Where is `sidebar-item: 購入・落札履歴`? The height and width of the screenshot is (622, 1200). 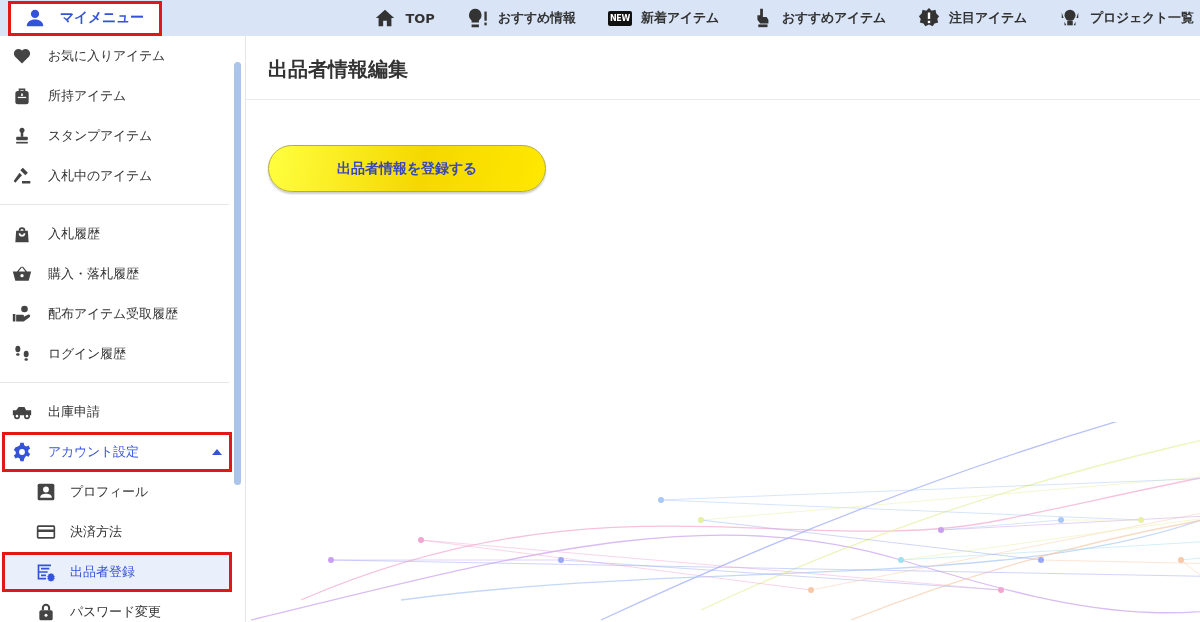 sidebar-item: 購入・落札履歴 is located at coordinates (117, 274).